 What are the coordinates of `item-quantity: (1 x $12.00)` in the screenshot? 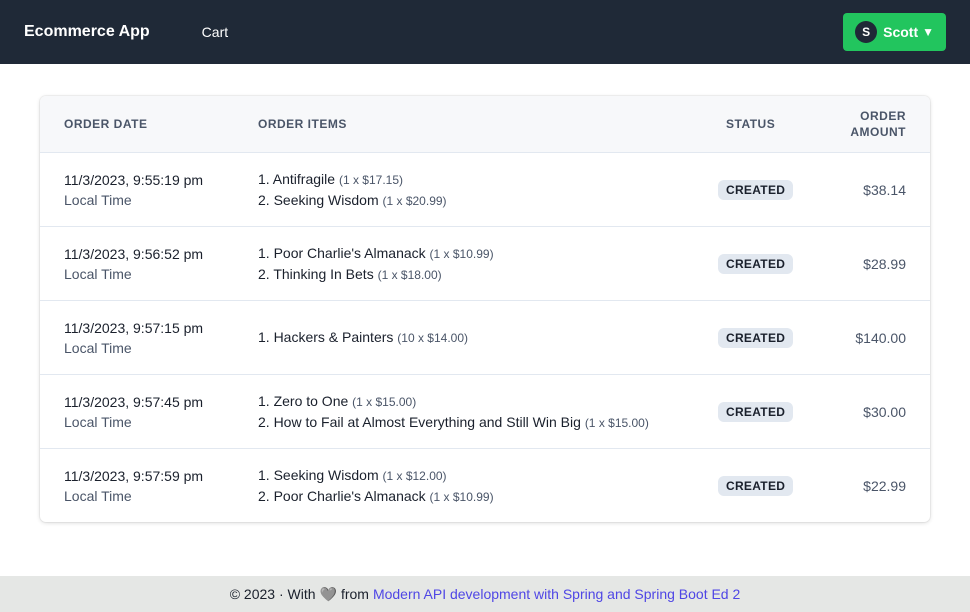 It's located at (414, 475).